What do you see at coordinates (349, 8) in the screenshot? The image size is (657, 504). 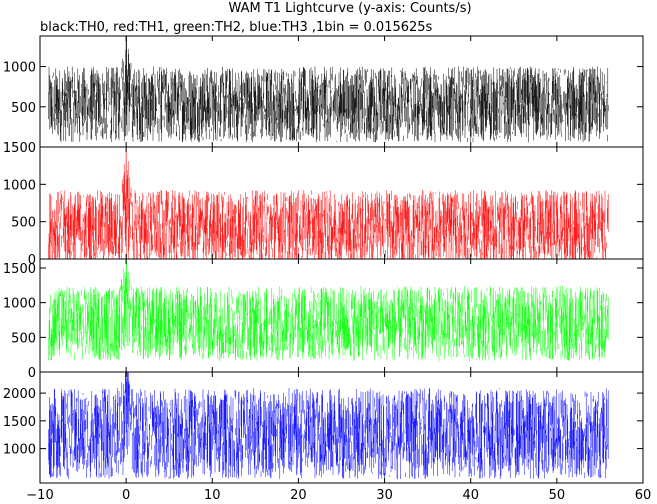 I see `chart-title: WAM T1 Lightcurve (y-axis: Counts/s)` at bounding box center [349, 8].